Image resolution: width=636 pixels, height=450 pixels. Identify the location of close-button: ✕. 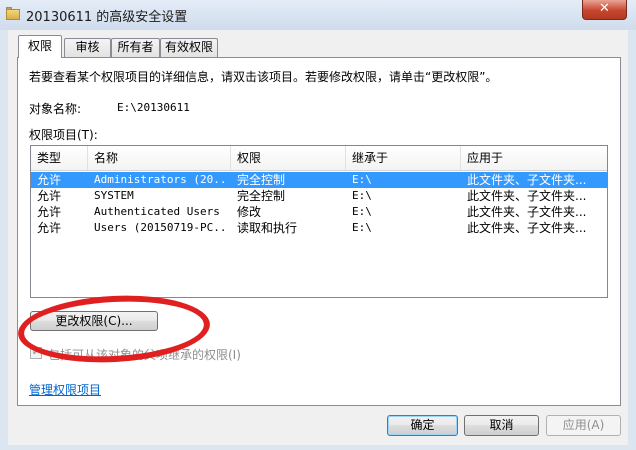
(604, 10).